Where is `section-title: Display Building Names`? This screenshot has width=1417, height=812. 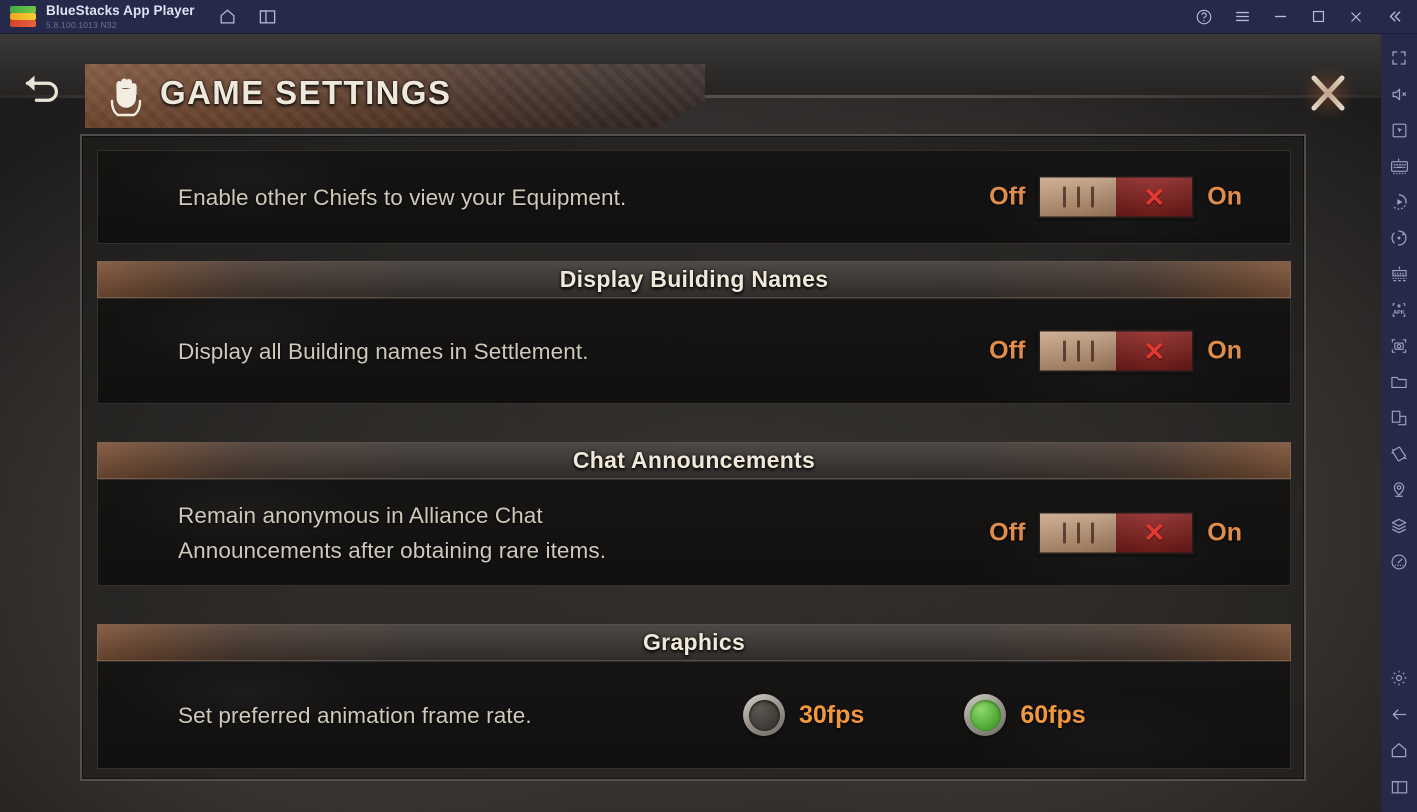
section-title: Display Building Names is located at coordinates (694, 279).